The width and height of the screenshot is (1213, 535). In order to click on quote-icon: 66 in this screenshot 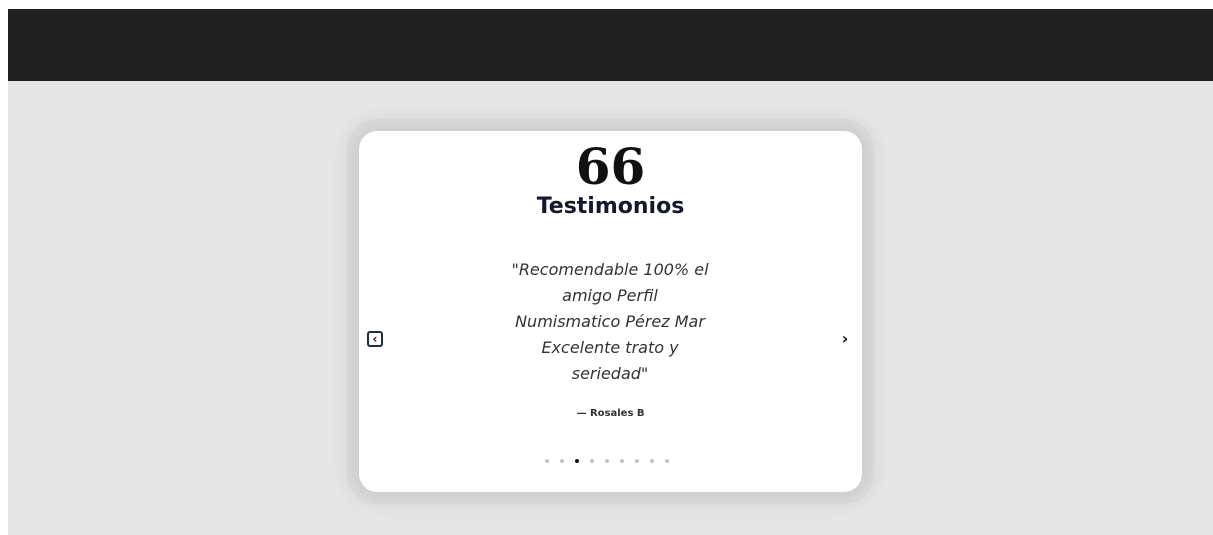, I will do `click(610, 166)`.